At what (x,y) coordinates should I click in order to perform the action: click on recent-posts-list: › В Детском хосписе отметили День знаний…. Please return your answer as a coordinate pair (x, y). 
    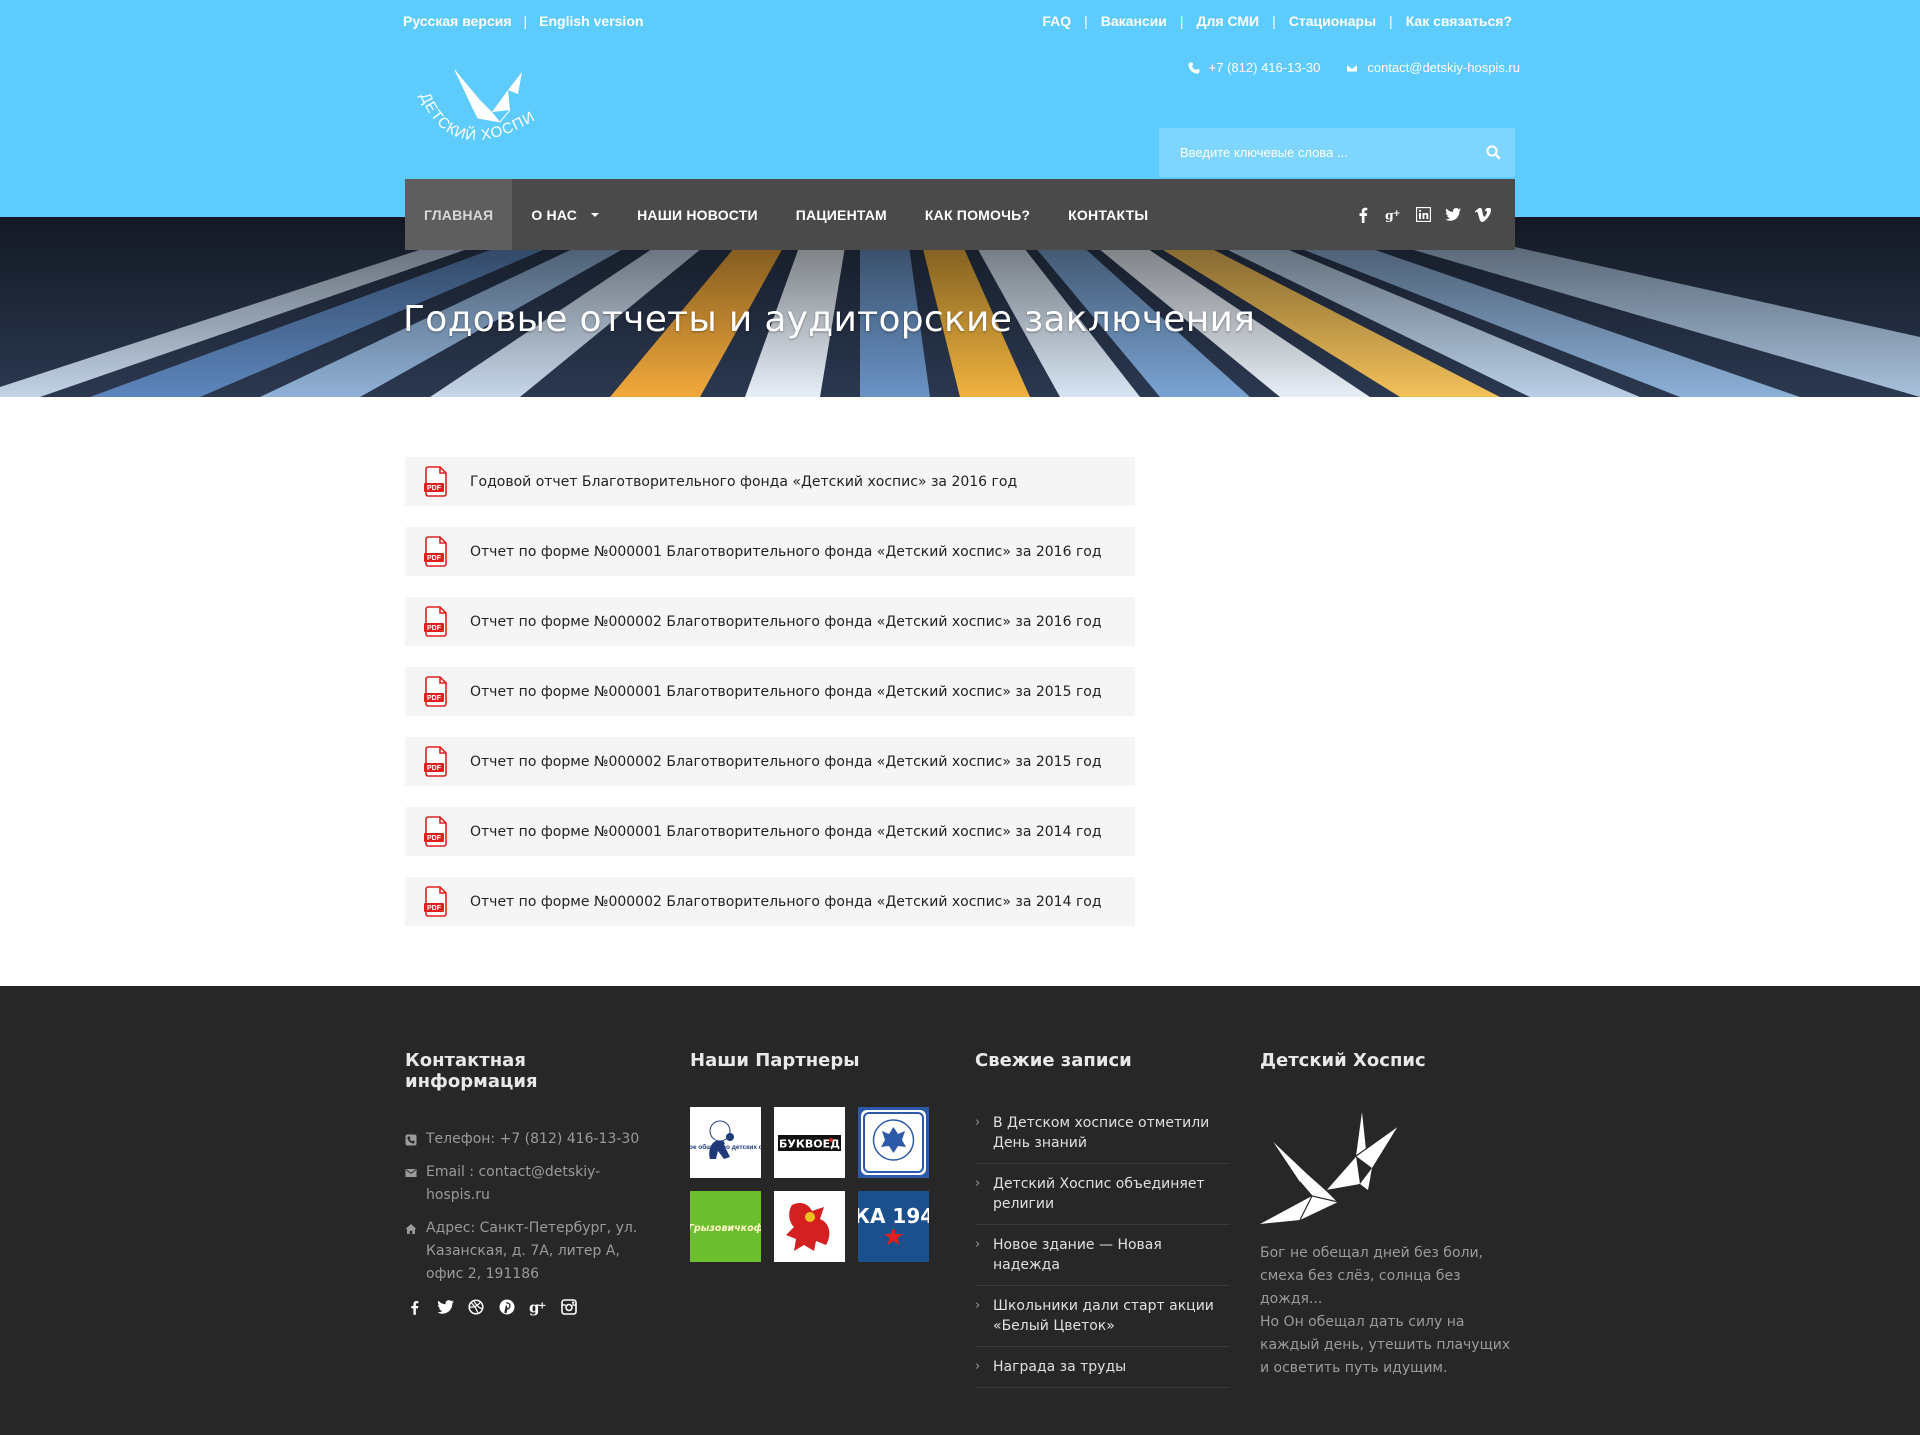
    Looking at the image, I should click on (1102, 1245).